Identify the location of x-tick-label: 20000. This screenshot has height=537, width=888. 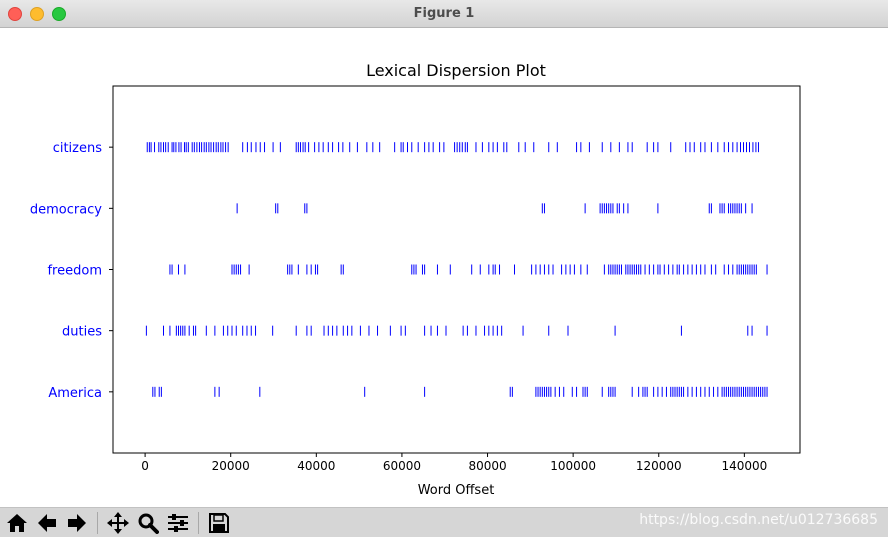
(231, 466).